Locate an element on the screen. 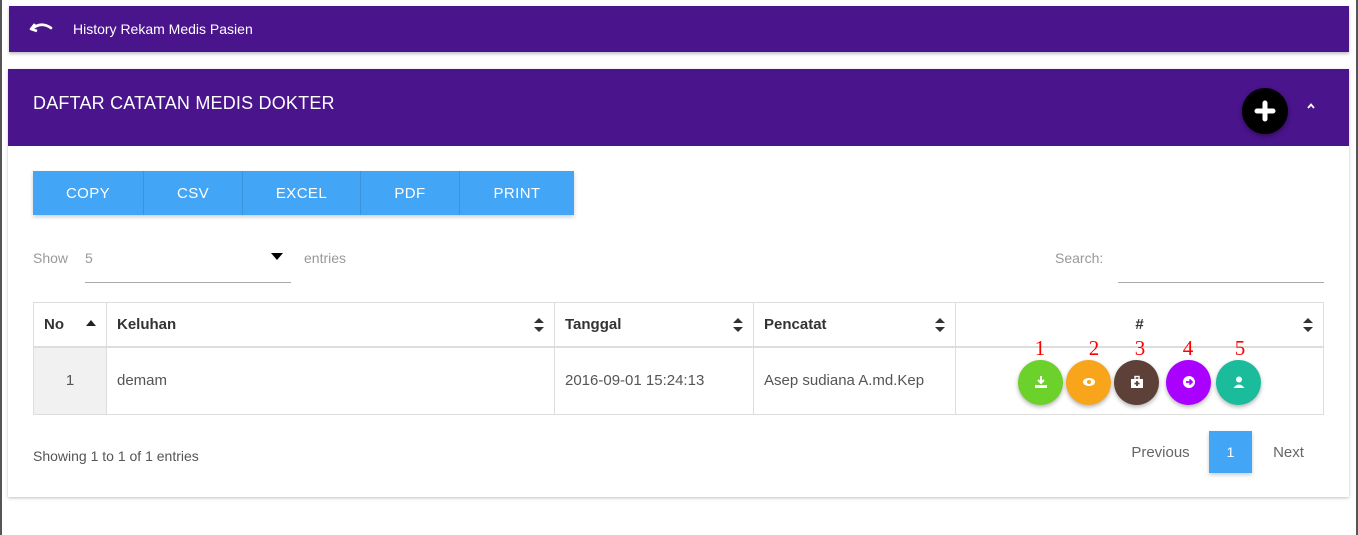  action-number-label: 1 is located at coordinates (1040, 347).